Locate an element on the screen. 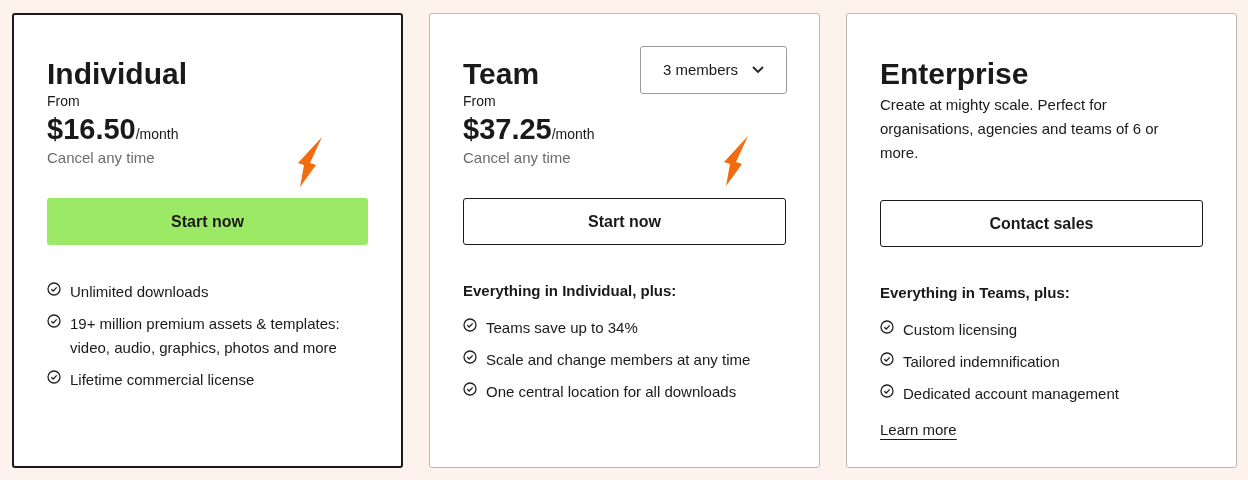 The height and width of the screenshot is (480, 1248). feature-text: One central location for all downloads is located at coordinates (611, 391).